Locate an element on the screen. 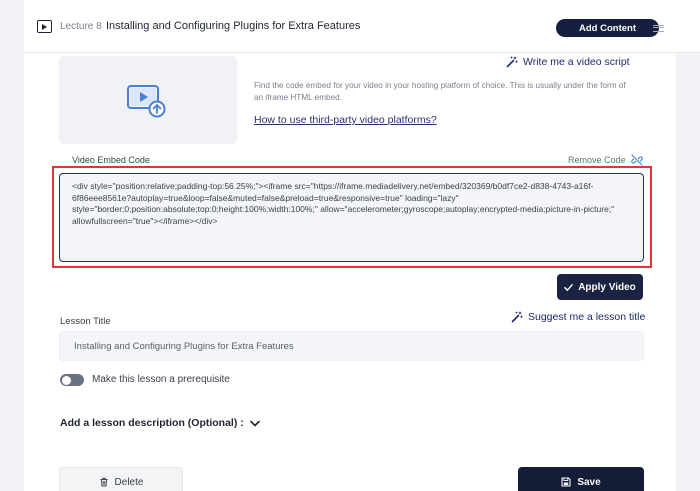 The height and width of the screenshot is (491, 700). lesson-description-toggle: Add a lesson description (Optional) : is located at coordinates (160, 423).